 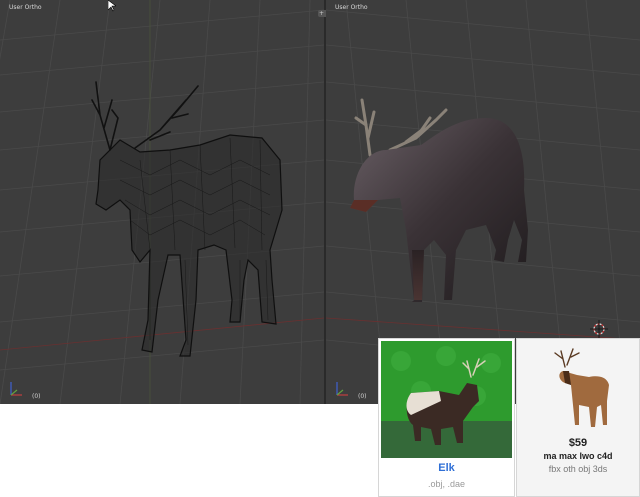 I want to click on viewport-left-frame: (0), so click(x=36, y=396).